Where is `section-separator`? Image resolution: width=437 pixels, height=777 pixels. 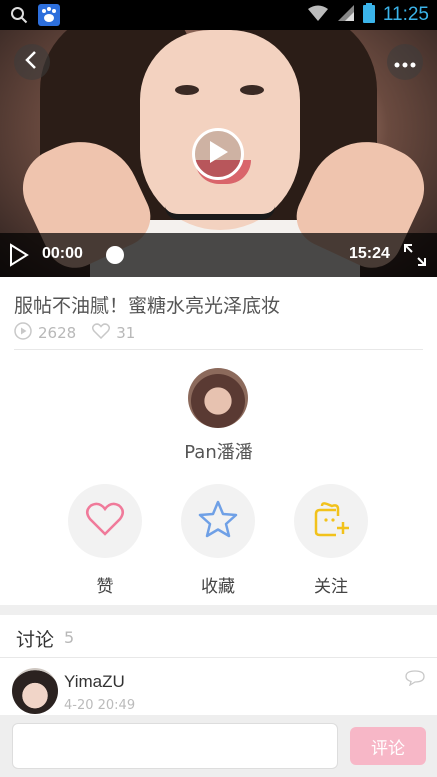 section-separator is located at coordinates (218, 610).